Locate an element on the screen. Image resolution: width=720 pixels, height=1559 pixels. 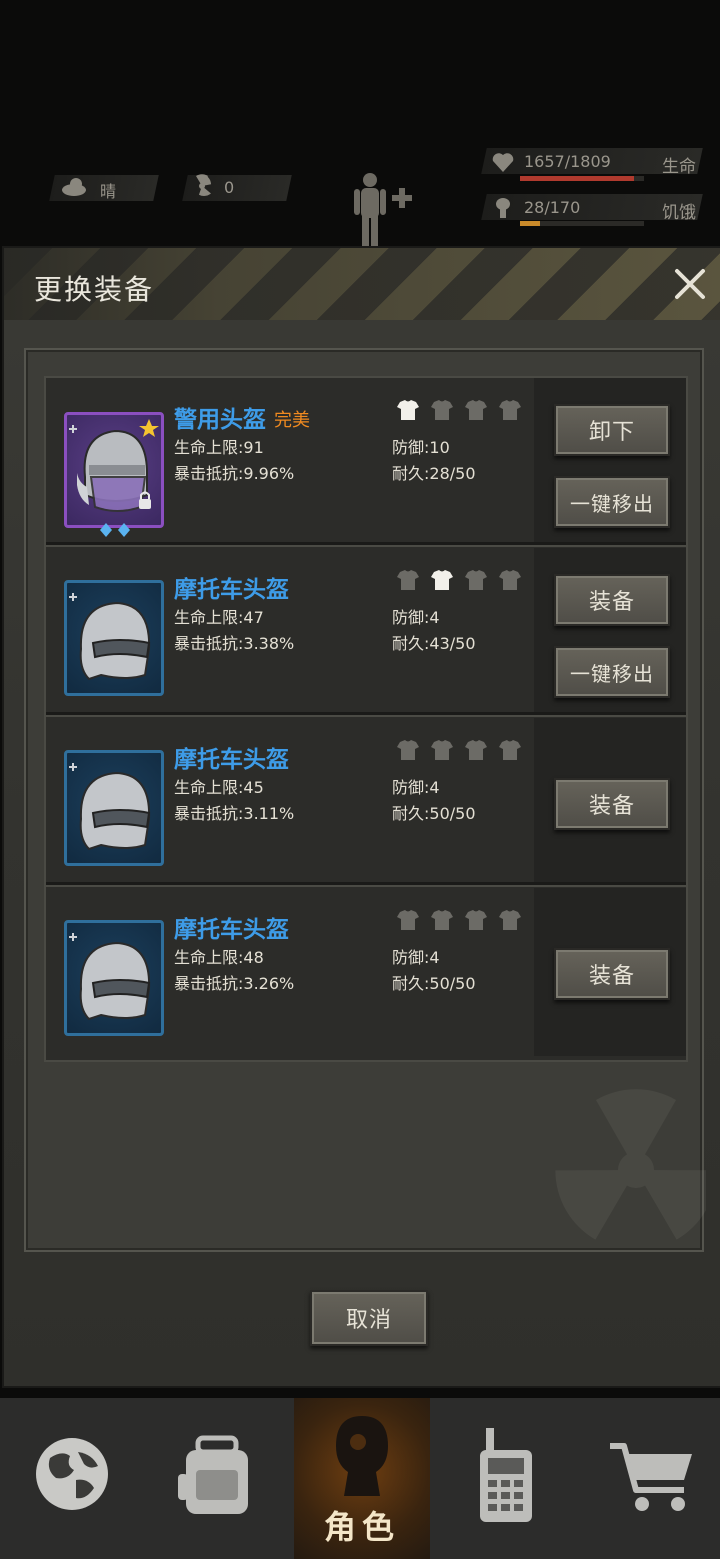
health-bar is located at coordinates (582, 178).